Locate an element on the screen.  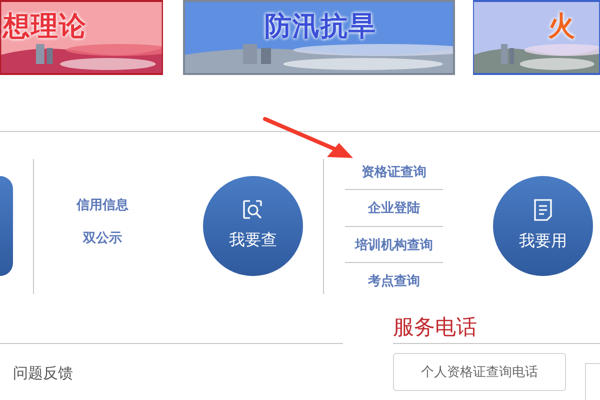
search-icon is located at coordinates (253, 210).